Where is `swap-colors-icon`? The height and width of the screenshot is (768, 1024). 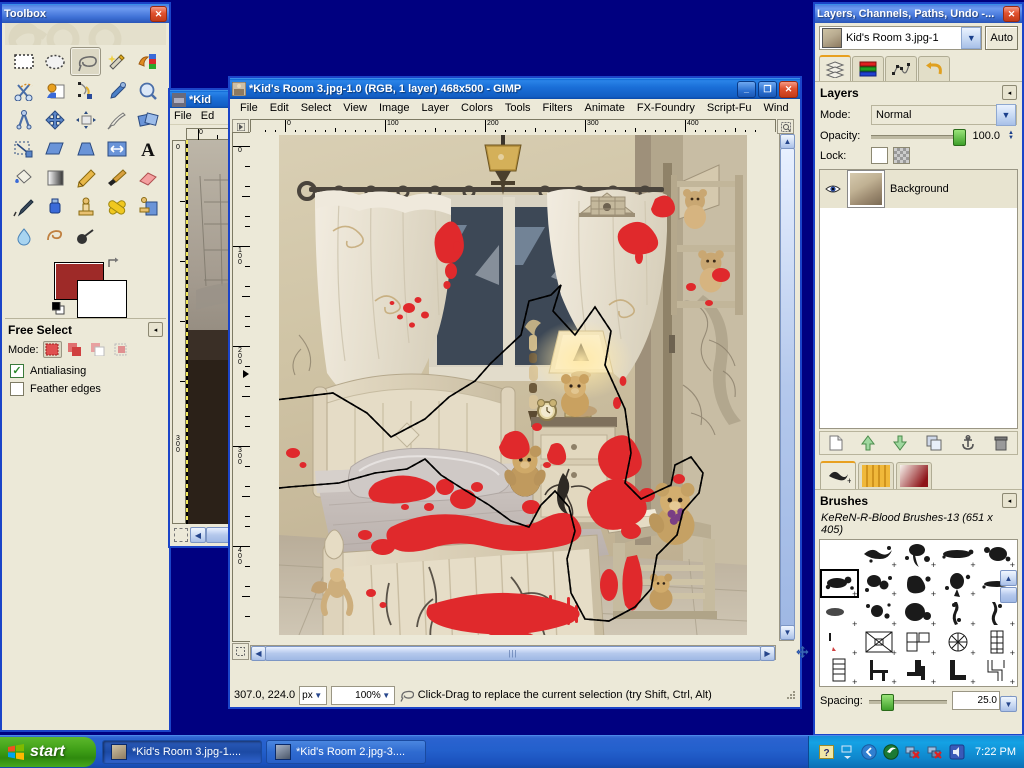 swap-colors-icon is located at coordinates (113, 263).